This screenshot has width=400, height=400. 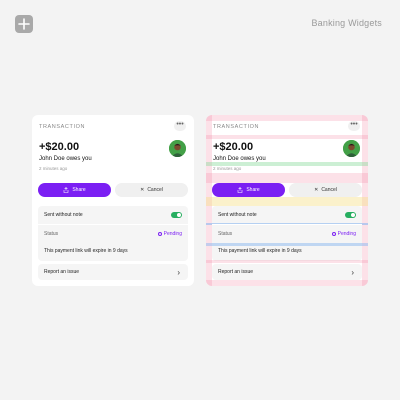 I want to click on overlay-padding-right, so click(x=365, y=200).